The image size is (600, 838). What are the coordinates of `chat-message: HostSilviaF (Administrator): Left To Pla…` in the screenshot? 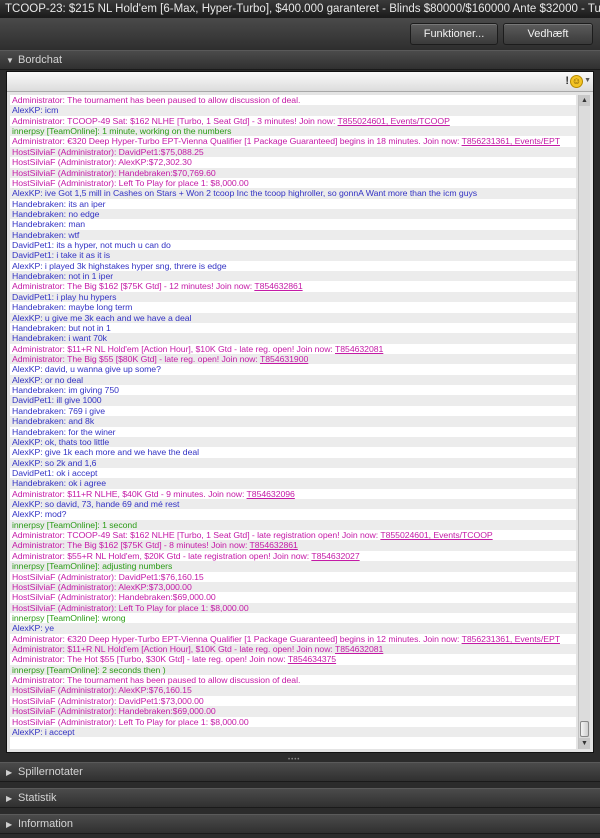 It's located at (293, 722).